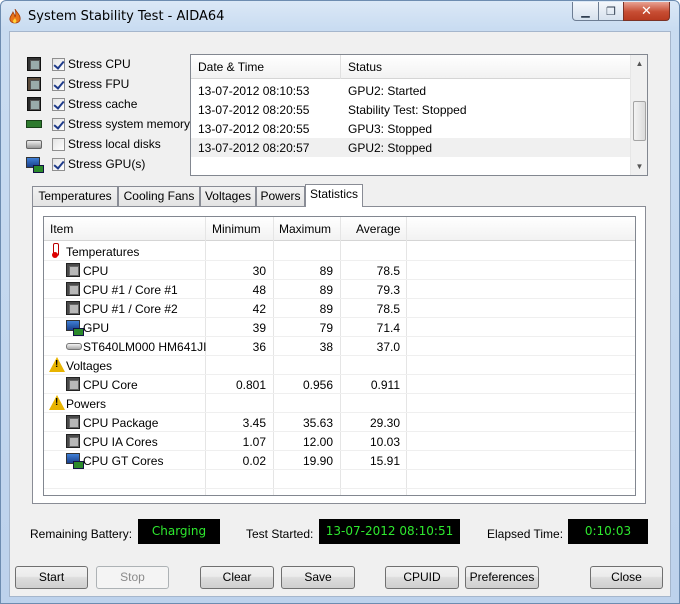 Image resolution: width=680 pixels, height=604 pixels. What do you see at coordinates (339, 403) in the screenshot?
I see `group-row-powers: Powers` at bounding box center [339, 403].